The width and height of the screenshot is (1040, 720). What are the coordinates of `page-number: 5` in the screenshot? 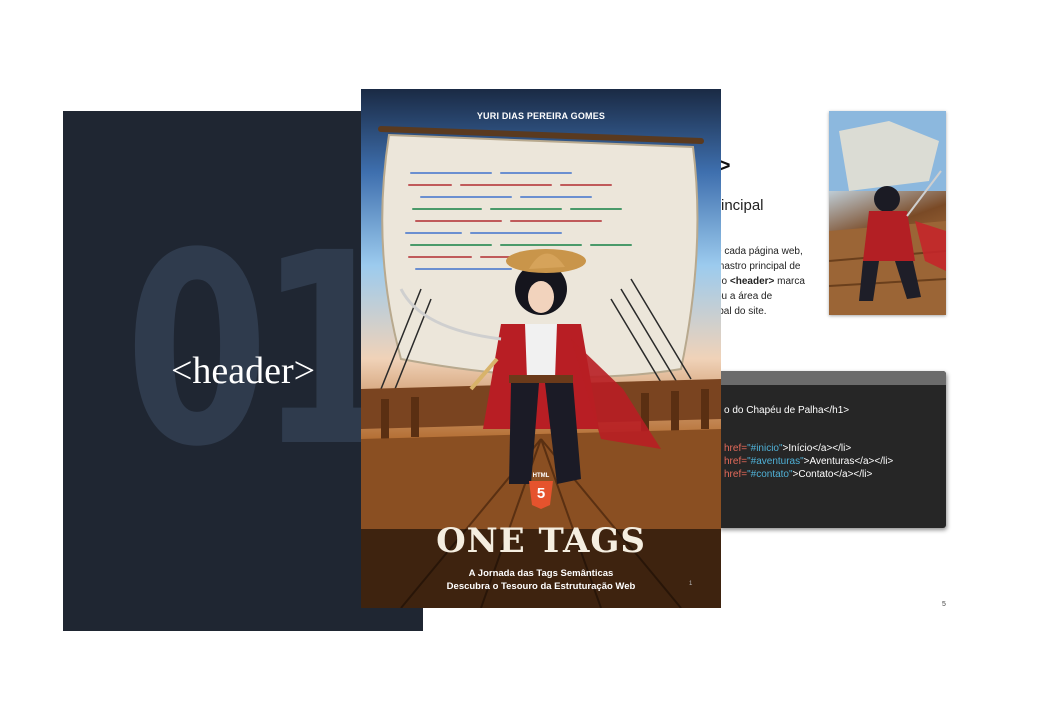 It's located at (944, 604).